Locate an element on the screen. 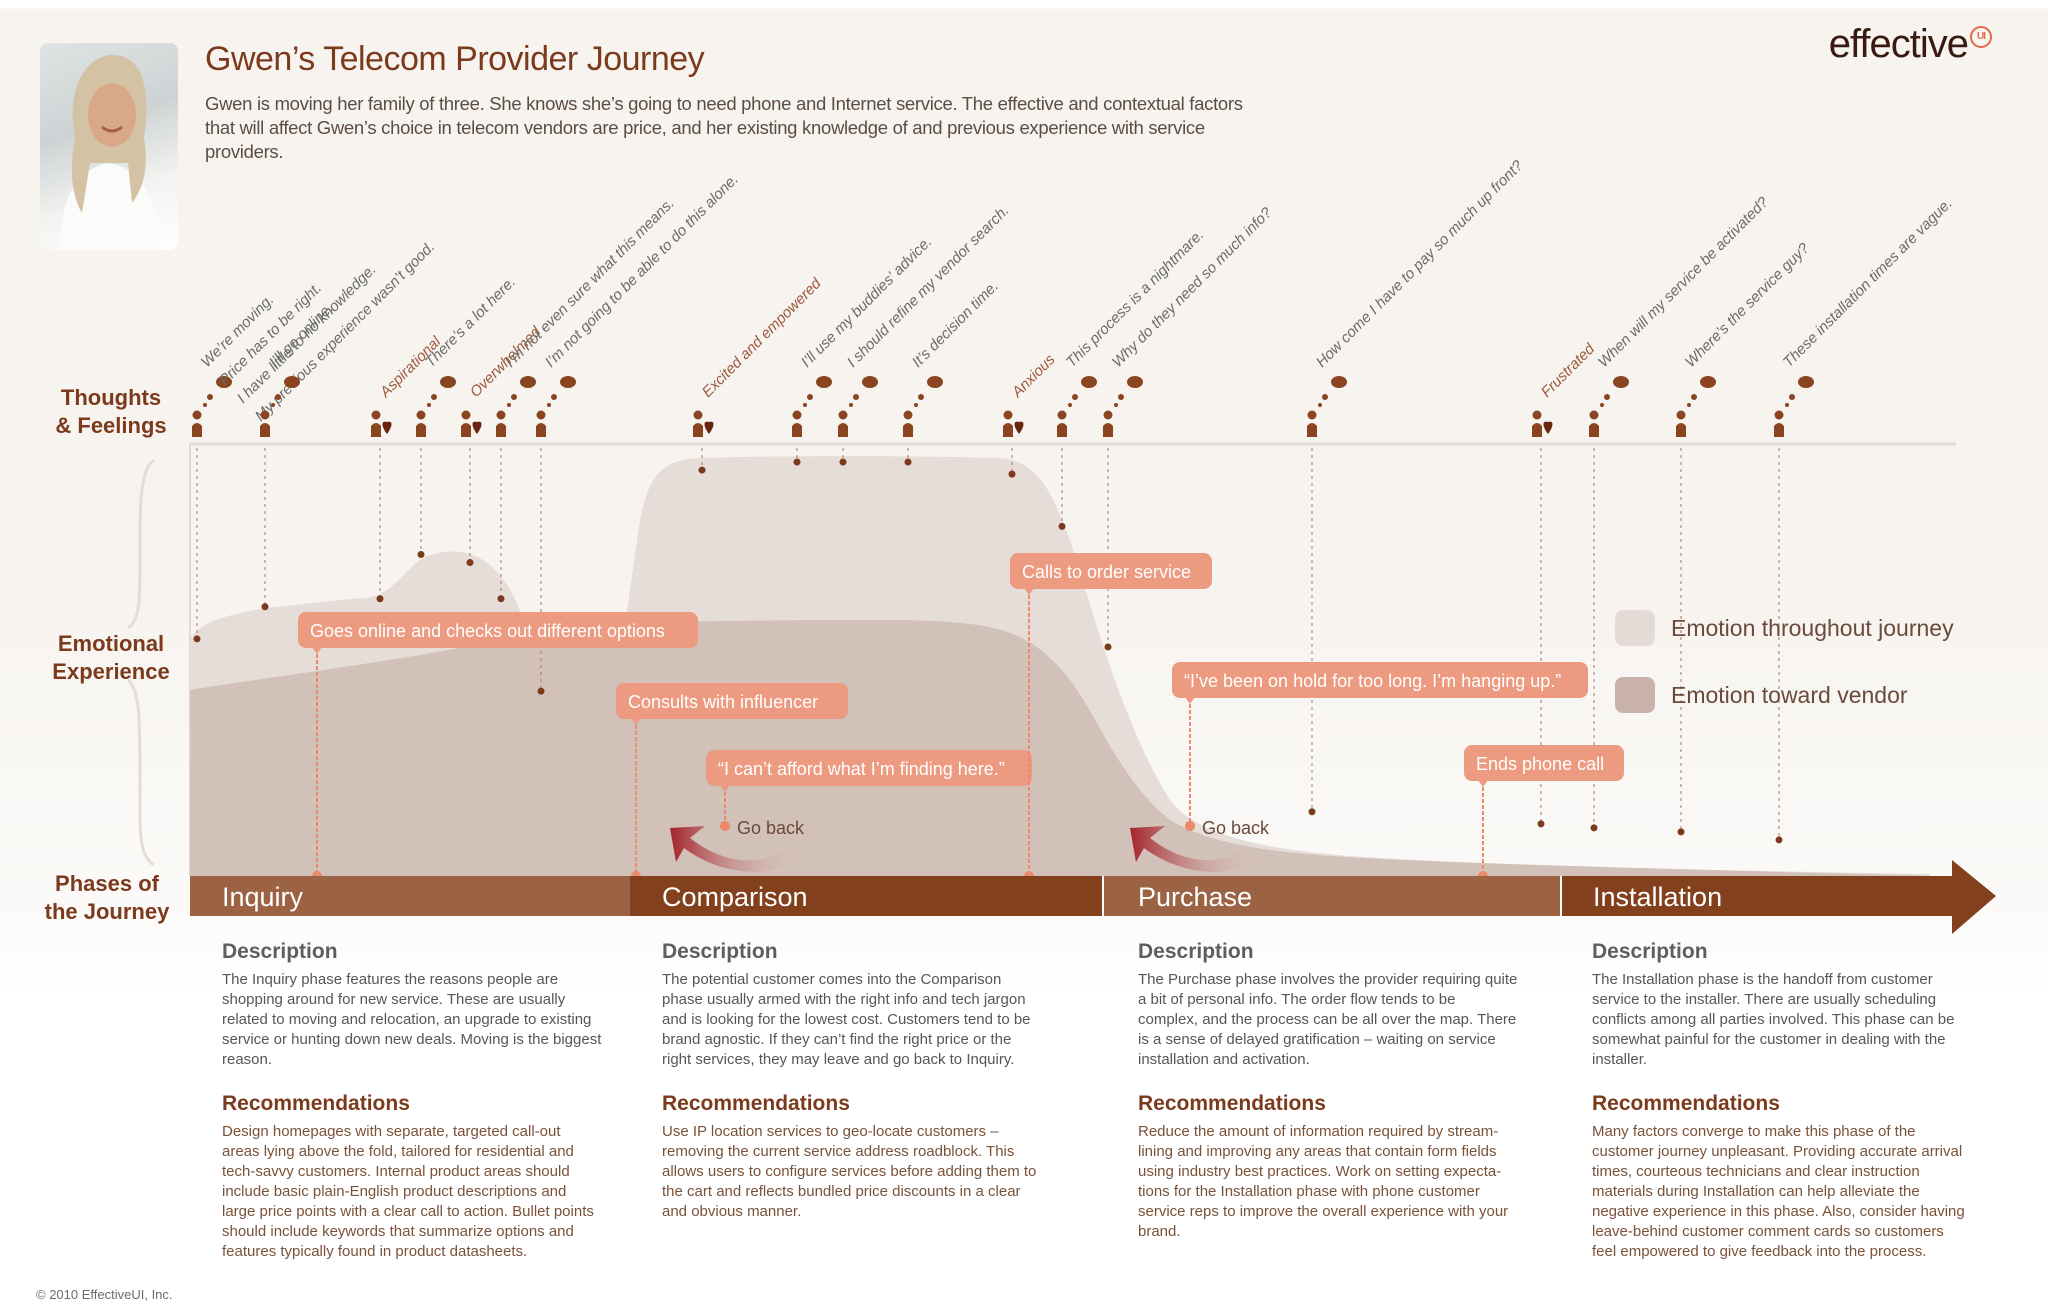 This screenshot has width=2048, height=1307. thought-text: These installation times are vague. is located at coordinates (1868, 283).